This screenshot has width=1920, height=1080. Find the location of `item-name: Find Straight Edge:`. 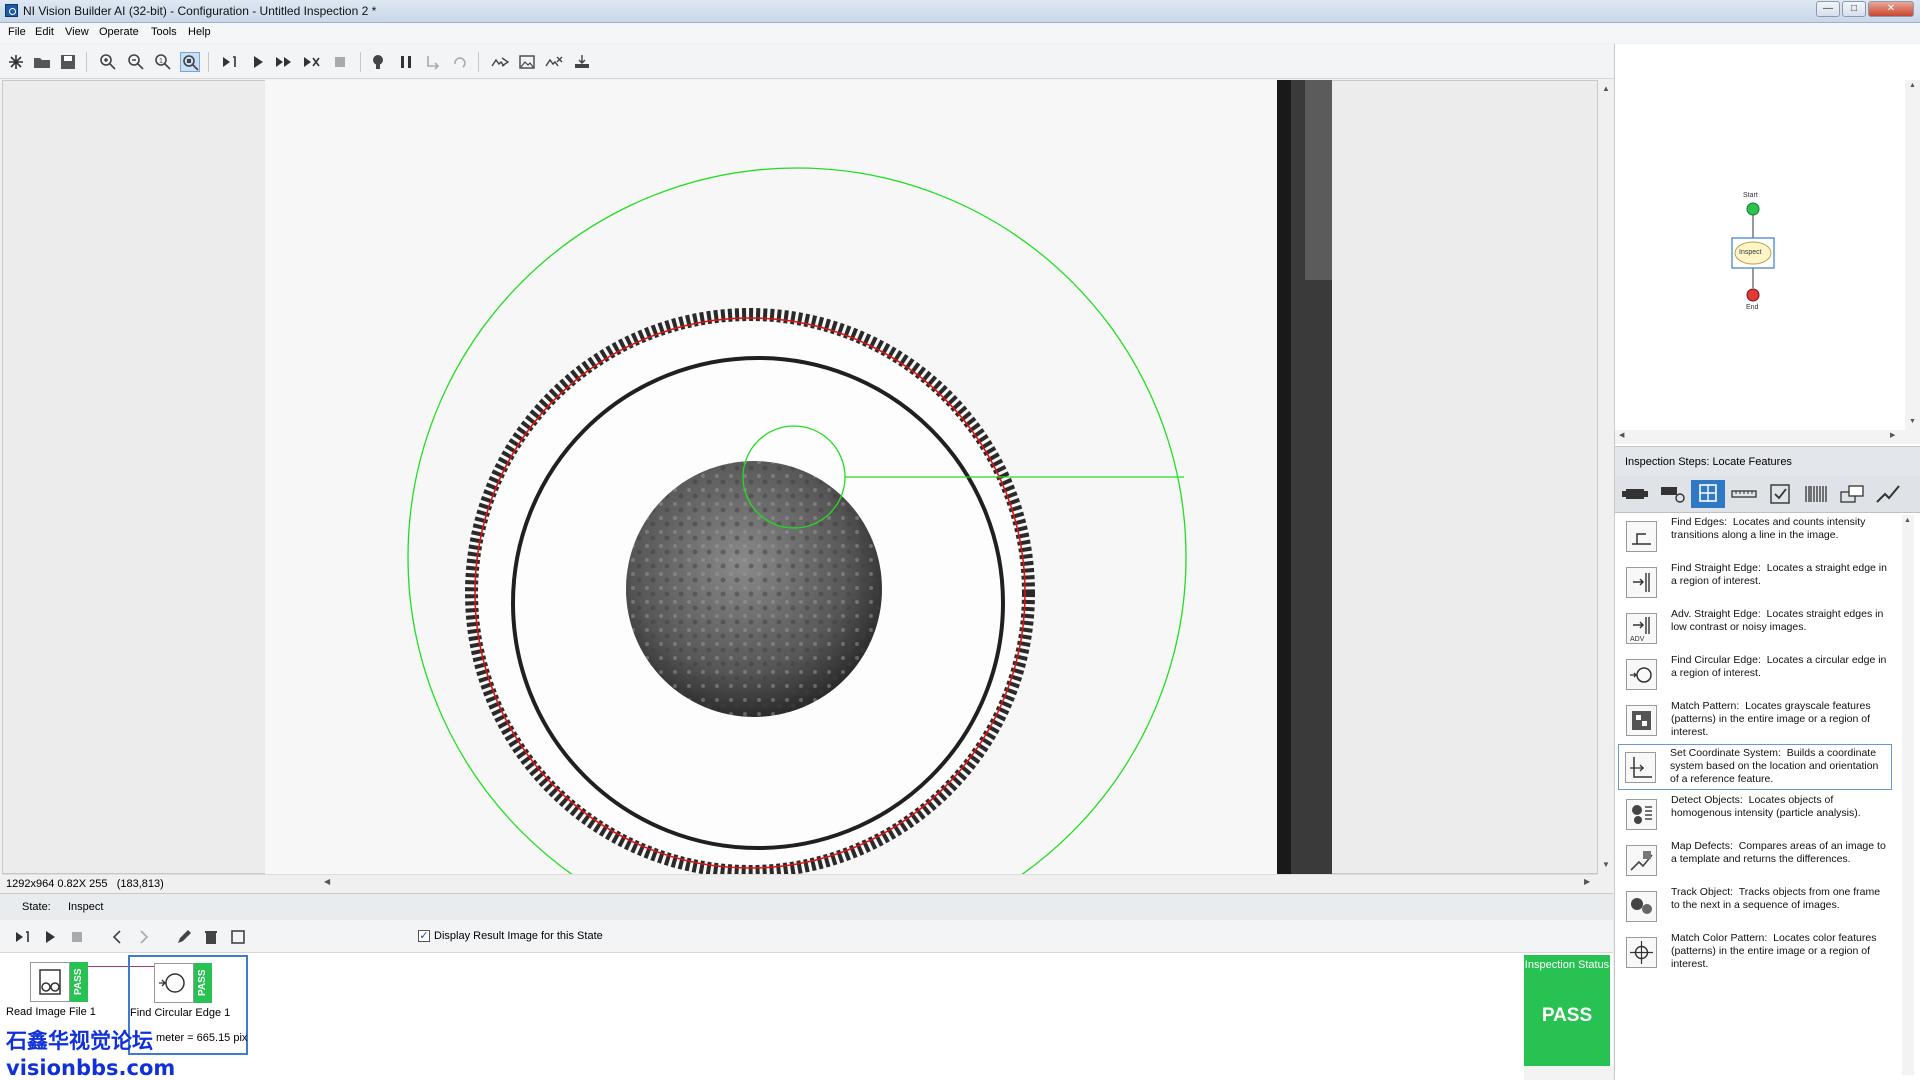

item-name: Find Straight Edge: is located at coordinates (1716, 568).